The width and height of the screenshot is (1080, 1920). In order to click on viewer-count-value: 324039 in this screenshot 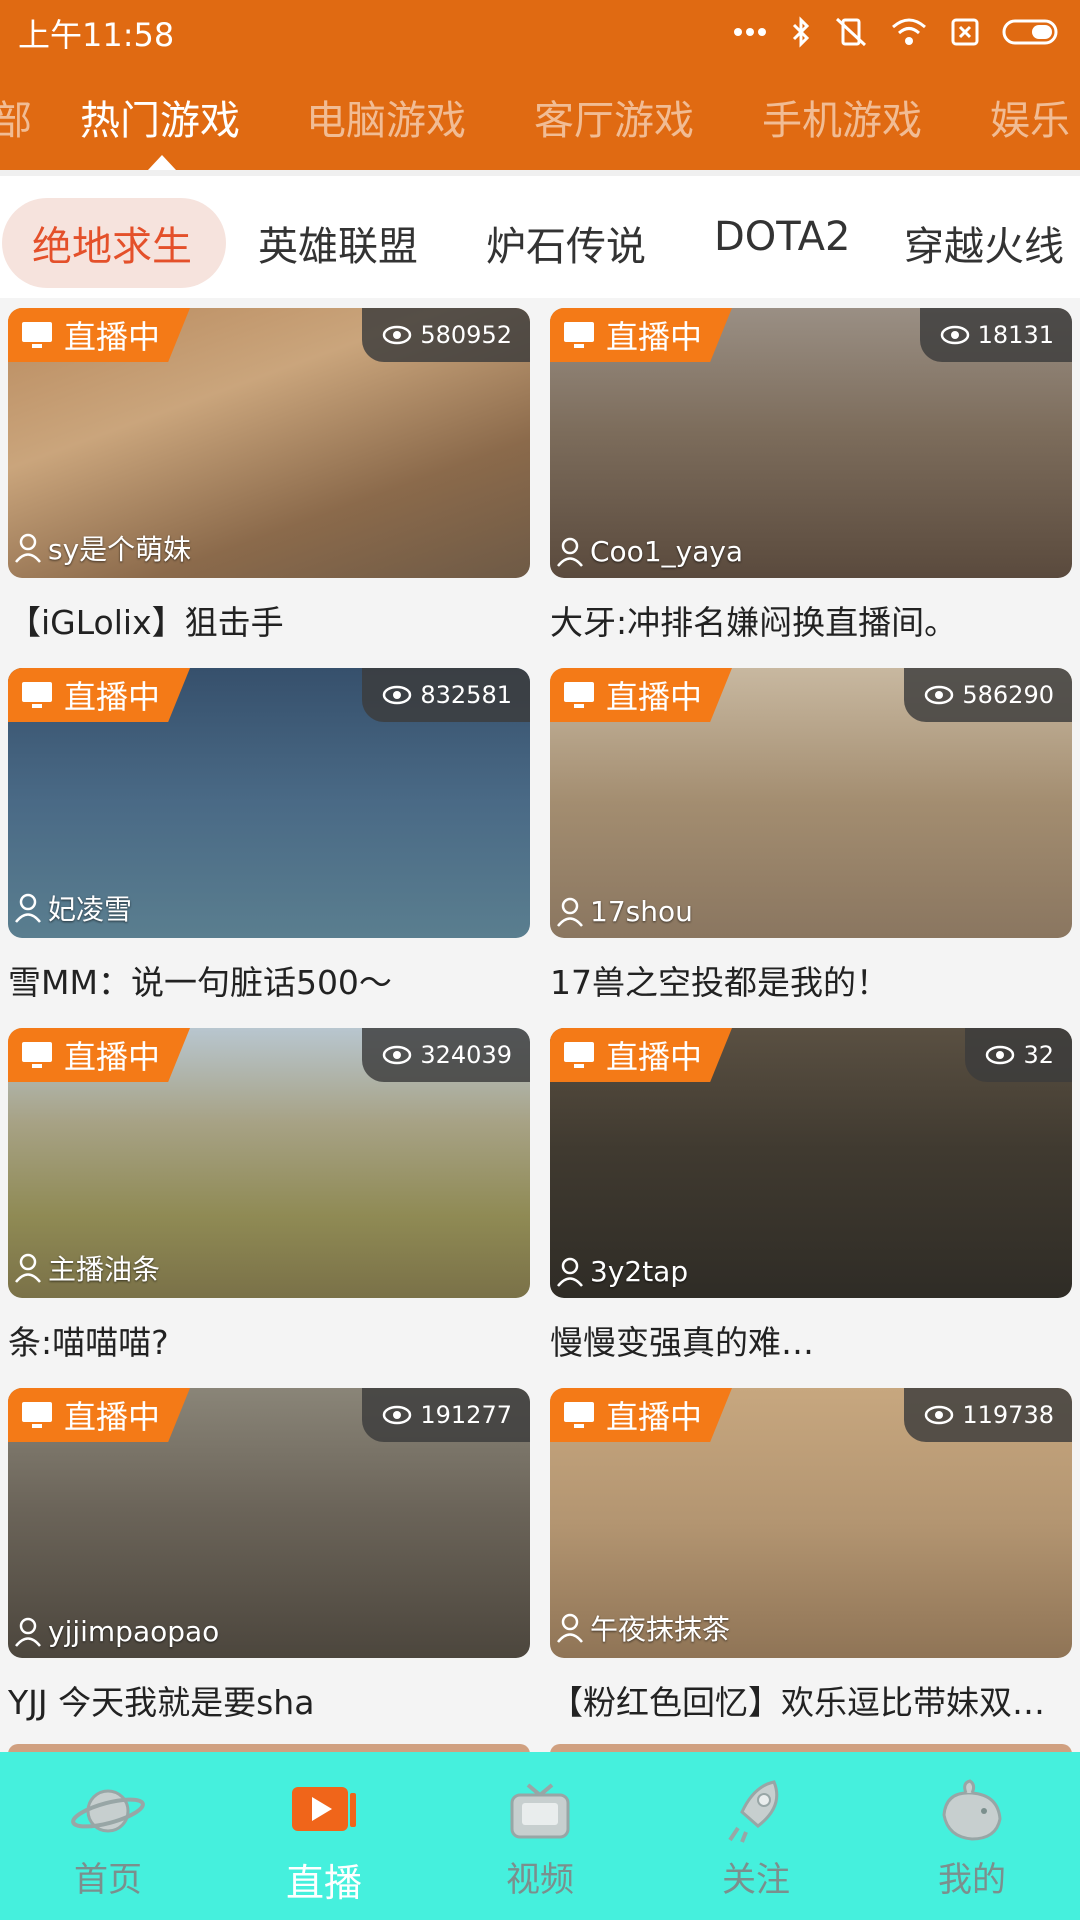, I will do `click(466, 1055)`.